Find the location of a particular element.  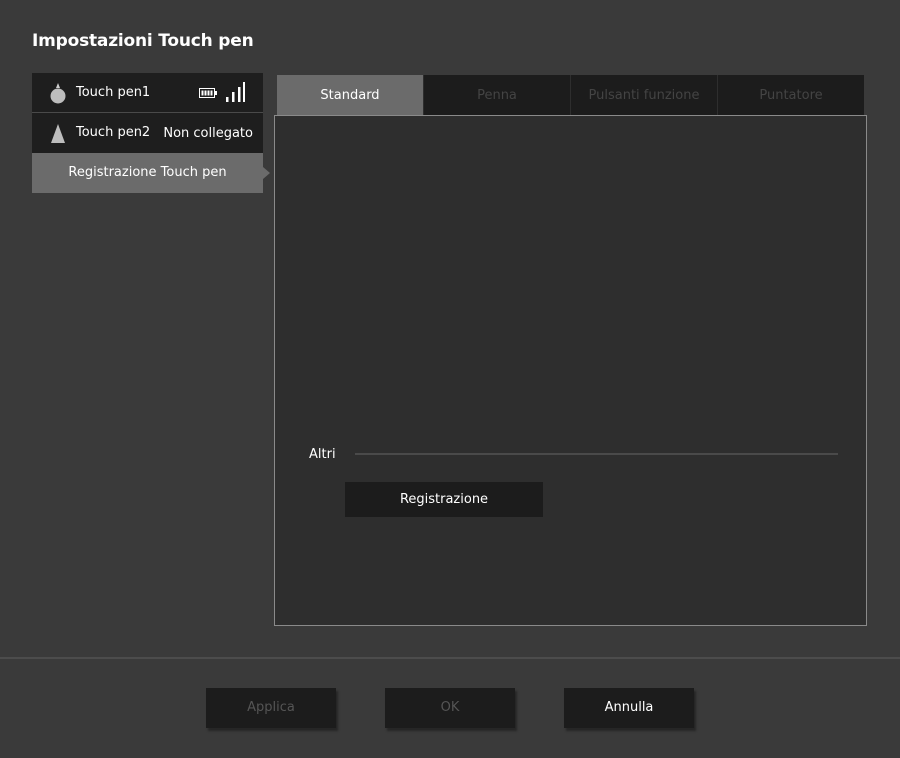

connection-status: Non collegato is located at coordinates (208, 133).